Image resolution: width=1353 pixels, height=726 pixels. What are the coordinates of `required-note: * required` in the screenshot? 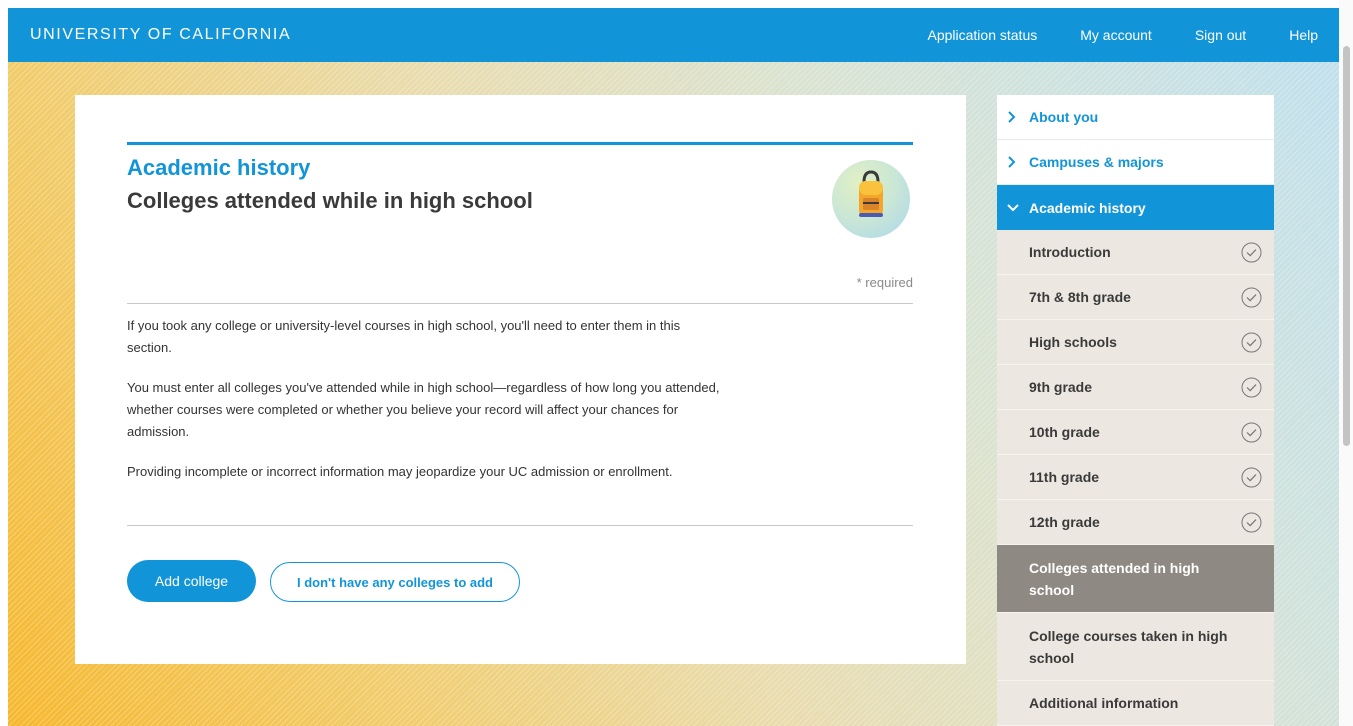 It's located at (884, 282).